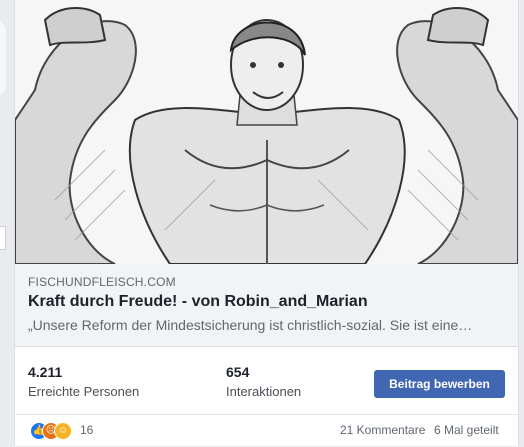 The width and height of the screenshot is (524, 447). Describe the element at coordinates (264, 391) in the screenshot. I see `engagement-label: Interaktionen` at that location.